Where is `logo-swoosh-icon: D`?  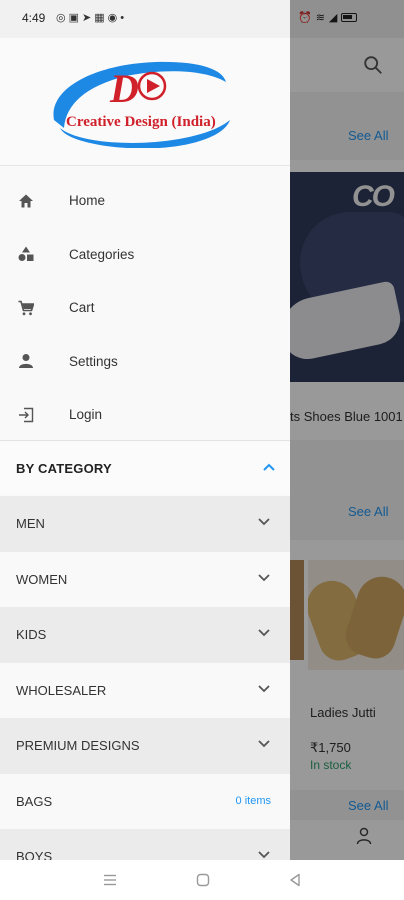 logo-swoosh-icon: D is located at coordinates (141, 104).